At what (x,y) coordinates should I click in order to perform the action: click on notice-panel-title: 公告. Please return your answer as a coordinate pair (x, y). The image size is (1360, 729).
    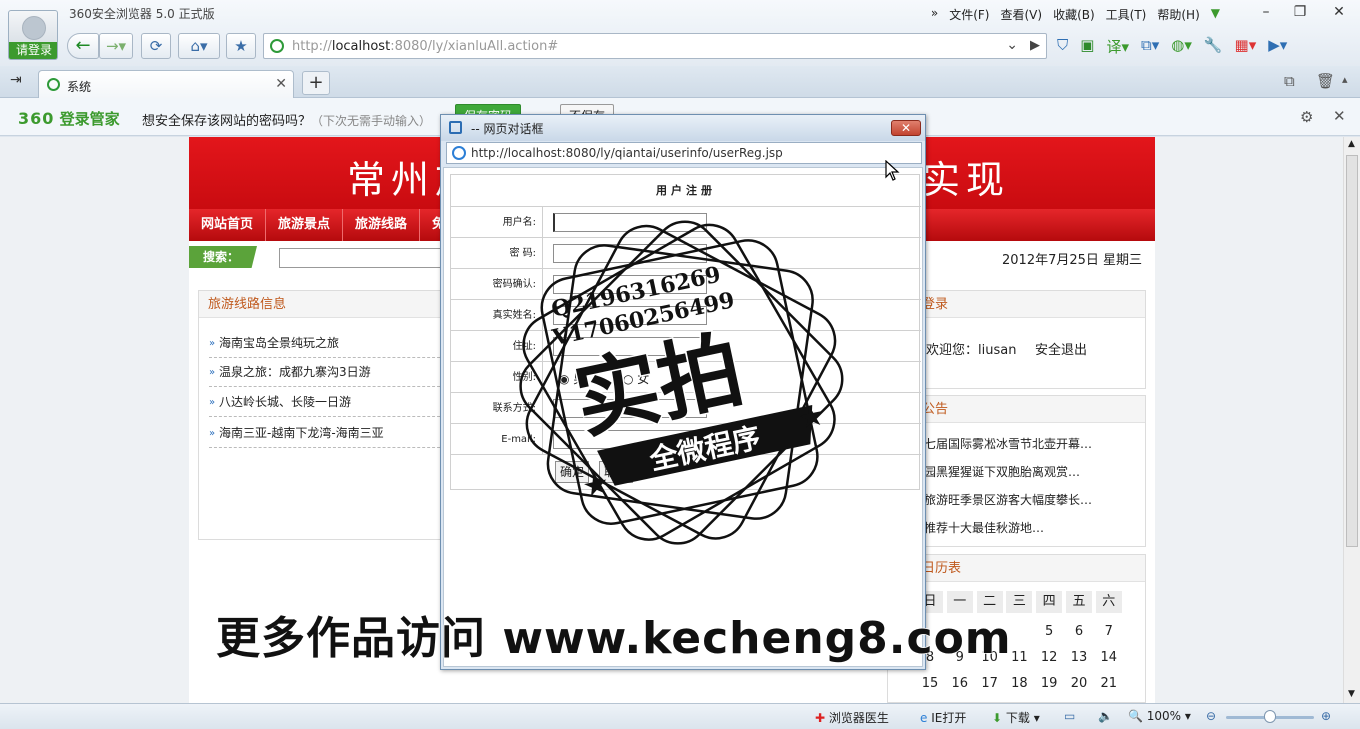
    Looking at the image, I should click on (1016, 409).